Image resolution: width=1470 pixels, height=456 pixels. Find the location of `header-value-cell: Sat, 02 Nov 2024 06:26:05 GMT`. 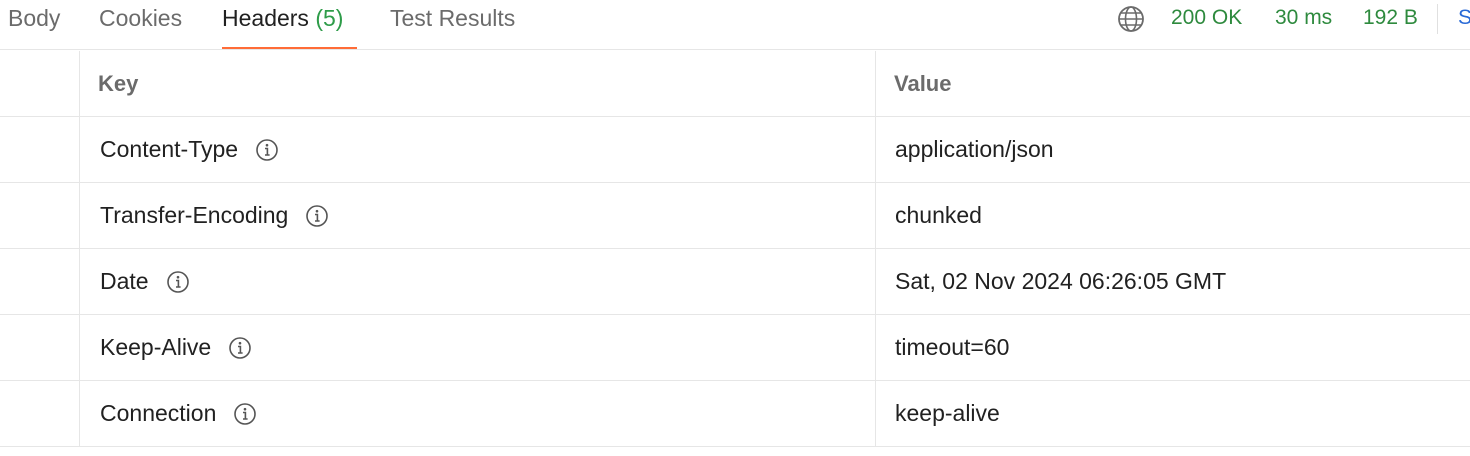

header-value-cell: Sat, 02 Nov 2024 06:26:05 GMT is located at coordinates (1173, 281).